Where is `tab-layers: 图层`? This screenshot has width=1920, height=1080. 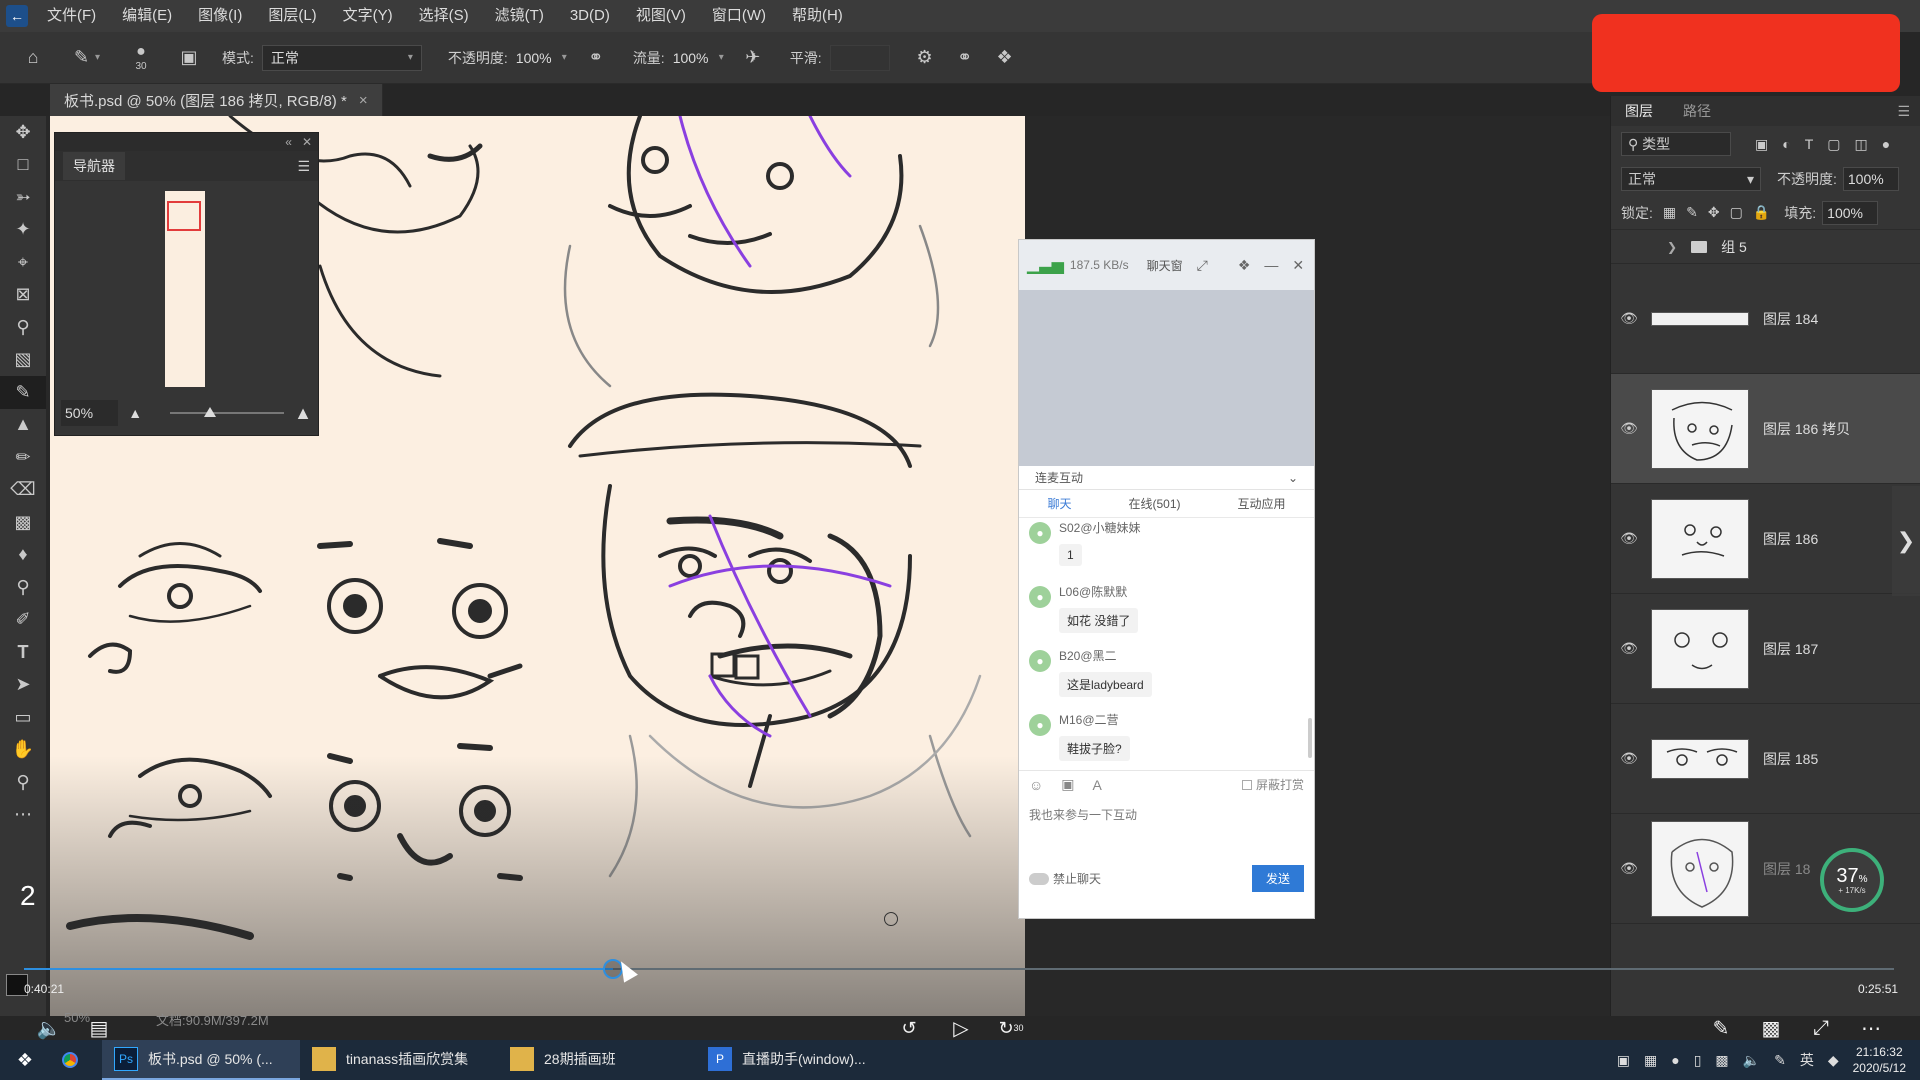
tab-layers: 图层 is located at coordinates (1639, 111).